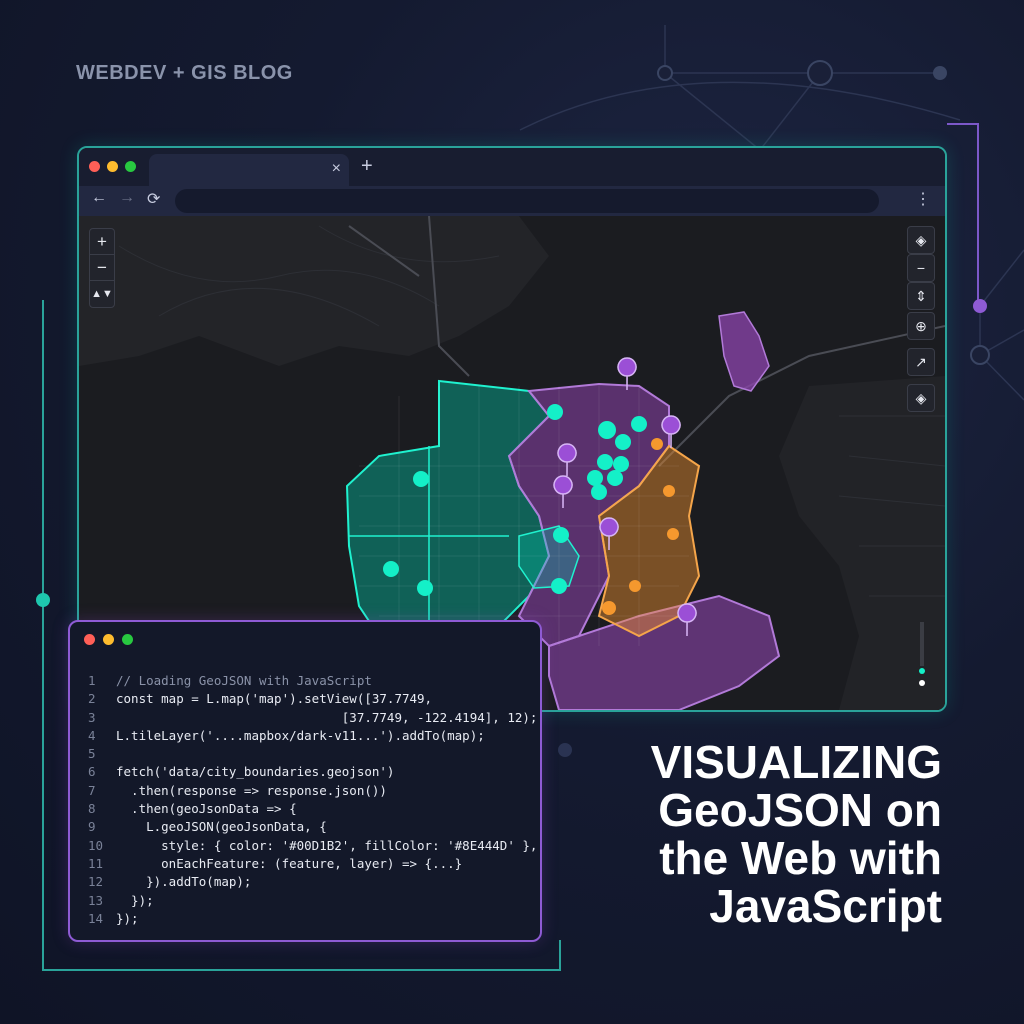  What do you see at coordinates (251, 790) in the screenshot?
I see `code-text: .then(response => response.json())` at bounding box center [251, 790].